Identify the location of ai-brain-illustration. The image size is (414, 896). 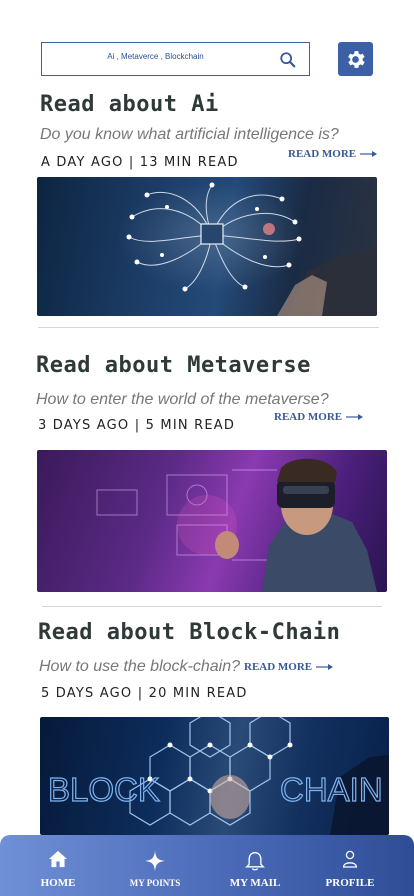
(247, 249).